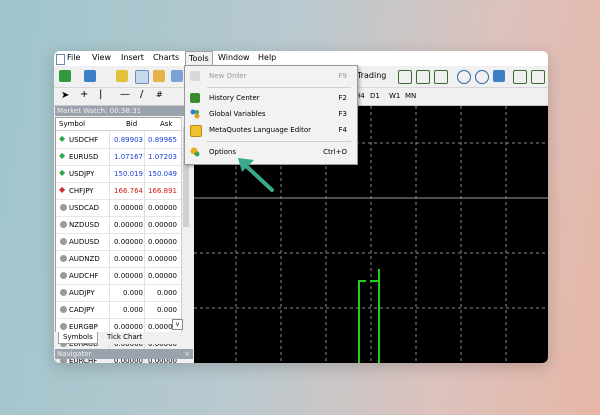 This screenshot has width=600, height=415. What do you see at coordinates (142, 77) in the screenshot?
I see `data-window-icon` at bounding box center [142, 77].